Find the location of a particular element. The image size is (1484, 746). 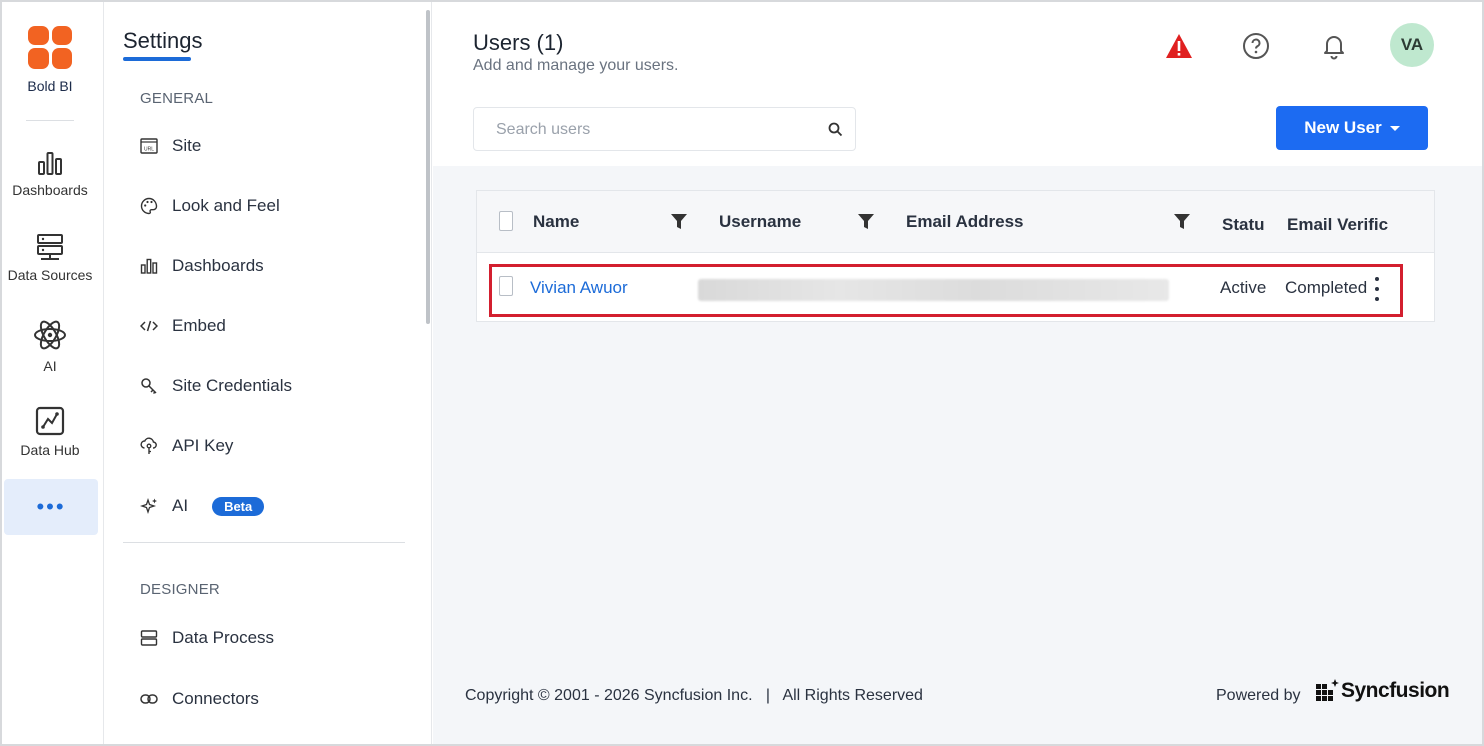

key-icon is located at coordinates (149, 386).